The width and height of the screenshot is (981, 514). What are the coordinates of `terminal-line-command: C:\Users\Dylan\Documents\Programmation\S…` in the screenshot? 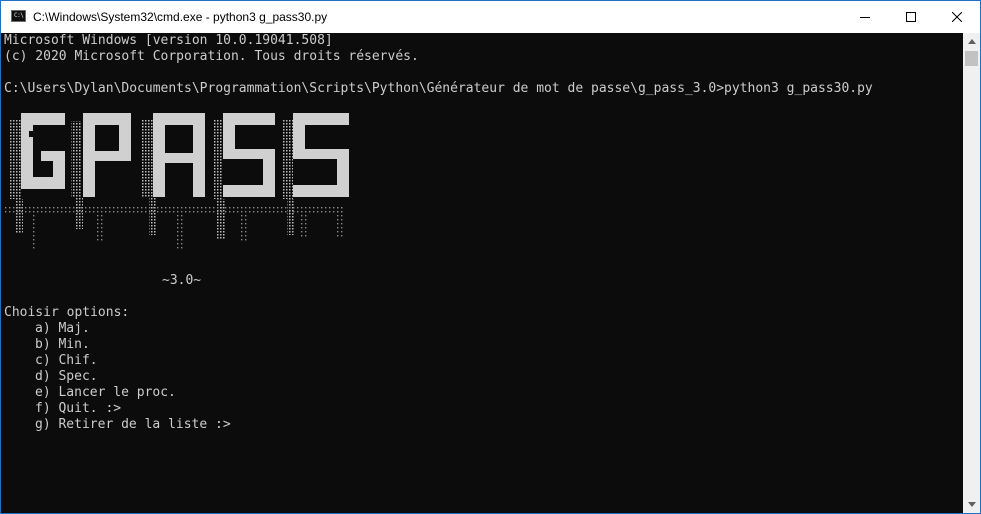 It's located at (438, 88).